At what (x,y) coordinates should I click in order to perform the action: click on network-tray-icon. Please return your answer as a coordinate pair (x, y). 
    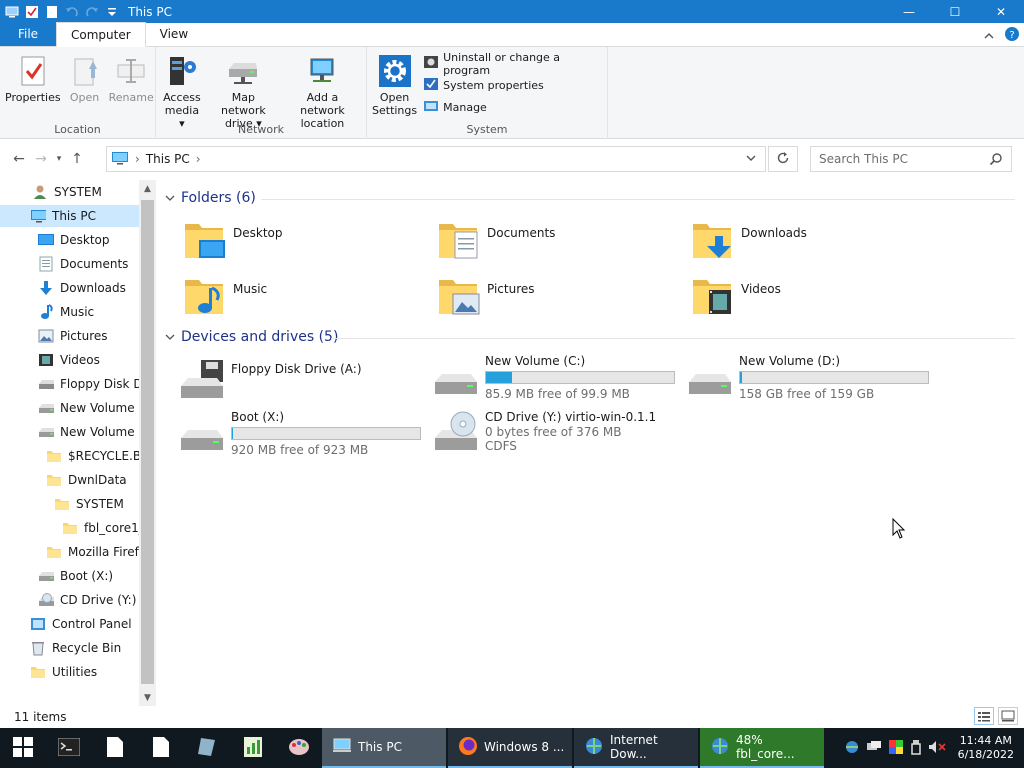
    Looking at the image, I should click on (874, 748).